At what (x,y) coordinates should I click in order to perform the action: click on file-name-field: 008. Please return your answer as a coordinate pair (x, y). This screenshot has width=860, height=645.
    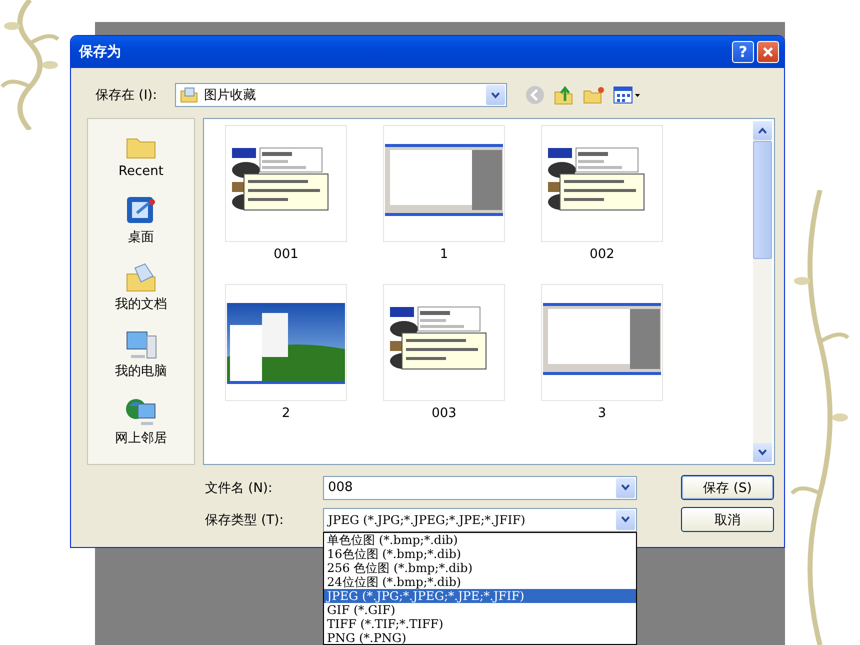
    Looking at the image, I should click on (480, 488).